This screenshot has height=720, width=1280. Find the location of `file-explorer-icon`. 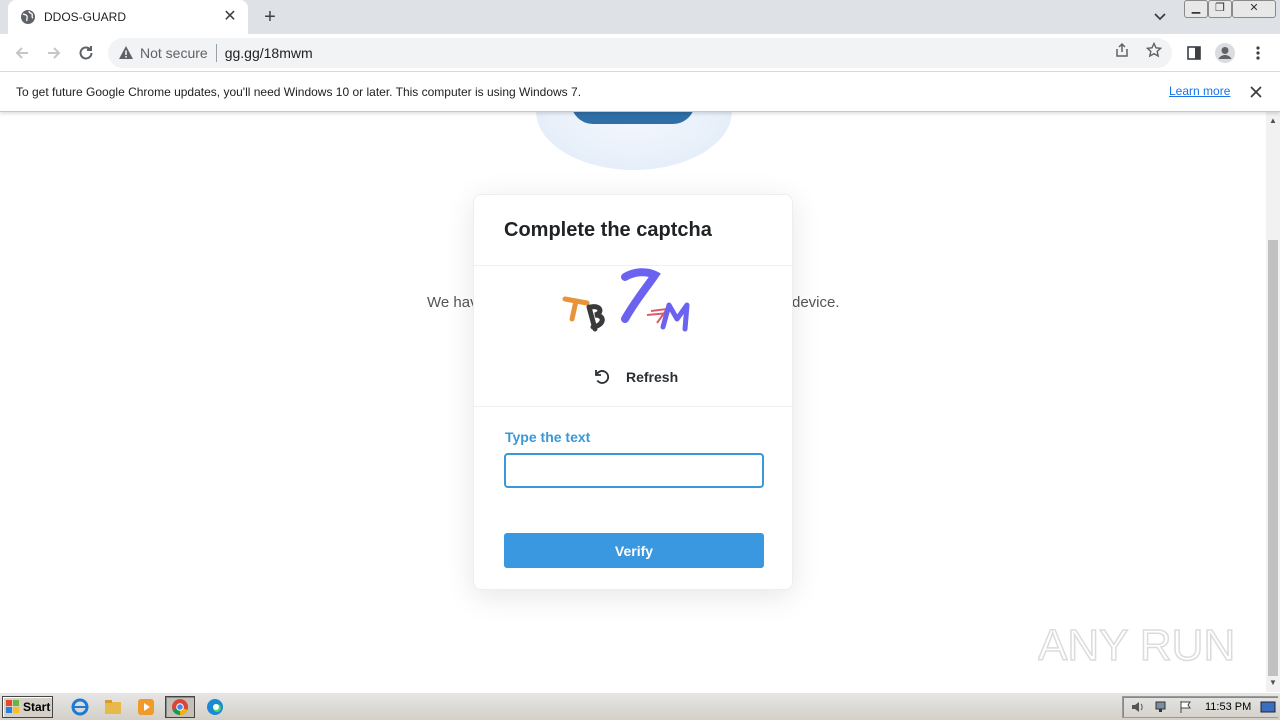

file-explorer-icon is located at coordinates (113, 707).